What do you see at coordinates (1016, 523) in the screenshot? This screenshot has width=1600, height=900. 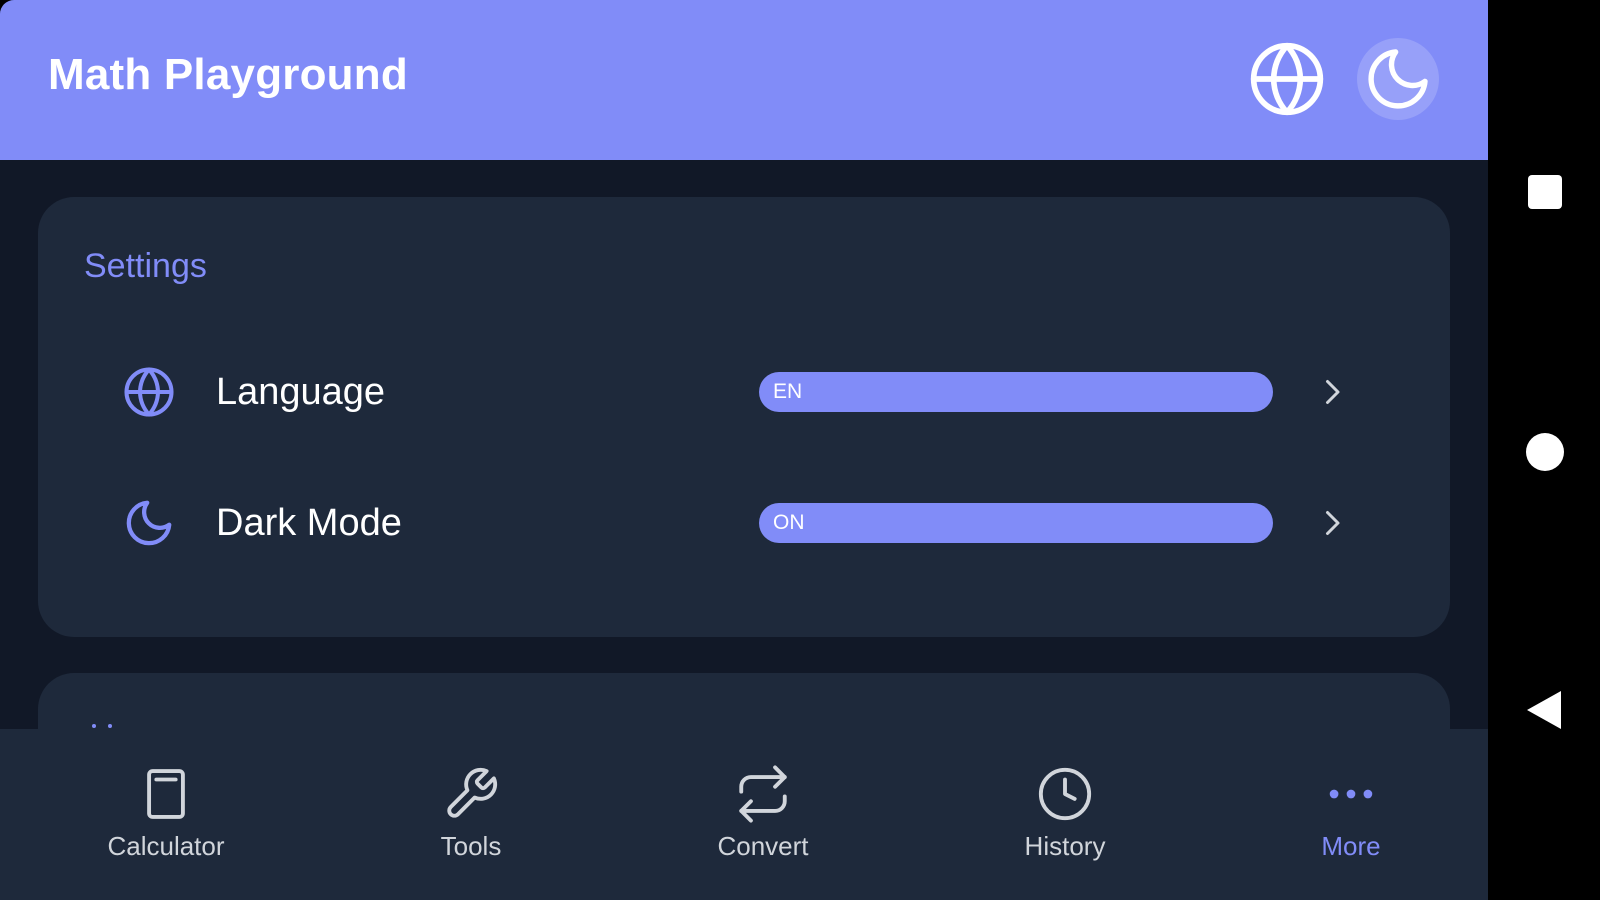 I see `dark-mode-value-badge: ON` at bounding box center [1016, 523].